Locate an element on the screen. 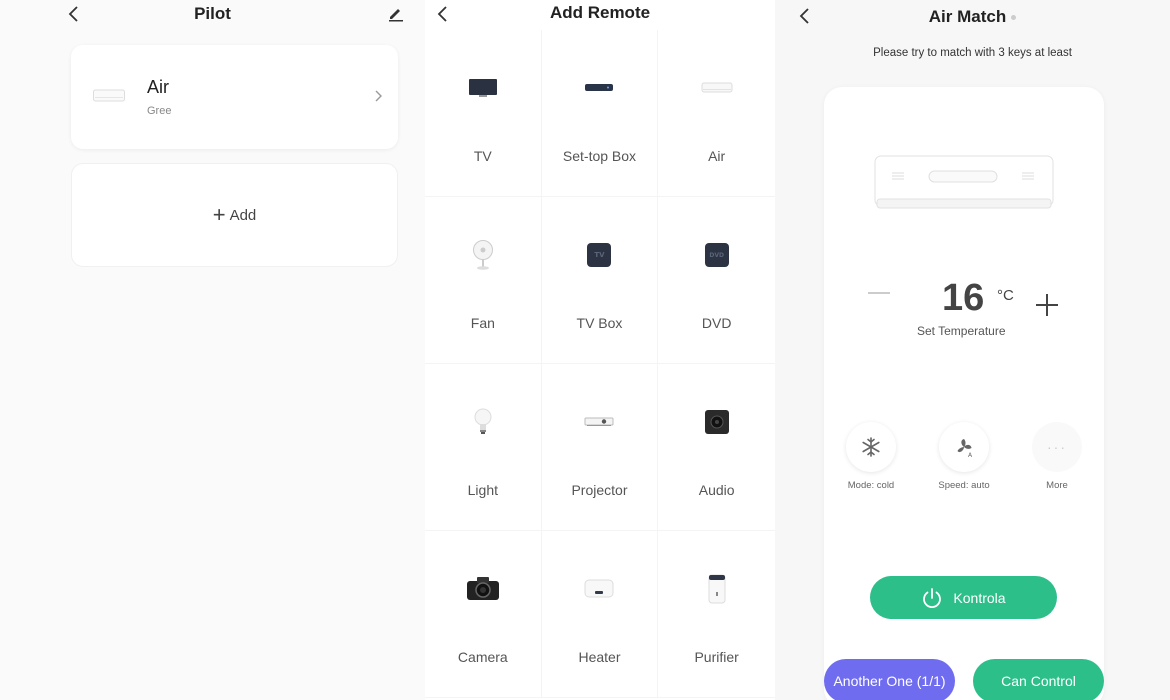 The height and width of the screenshot is (700, 1170). device-card: Air Gree is located at coordinates (234, 97).